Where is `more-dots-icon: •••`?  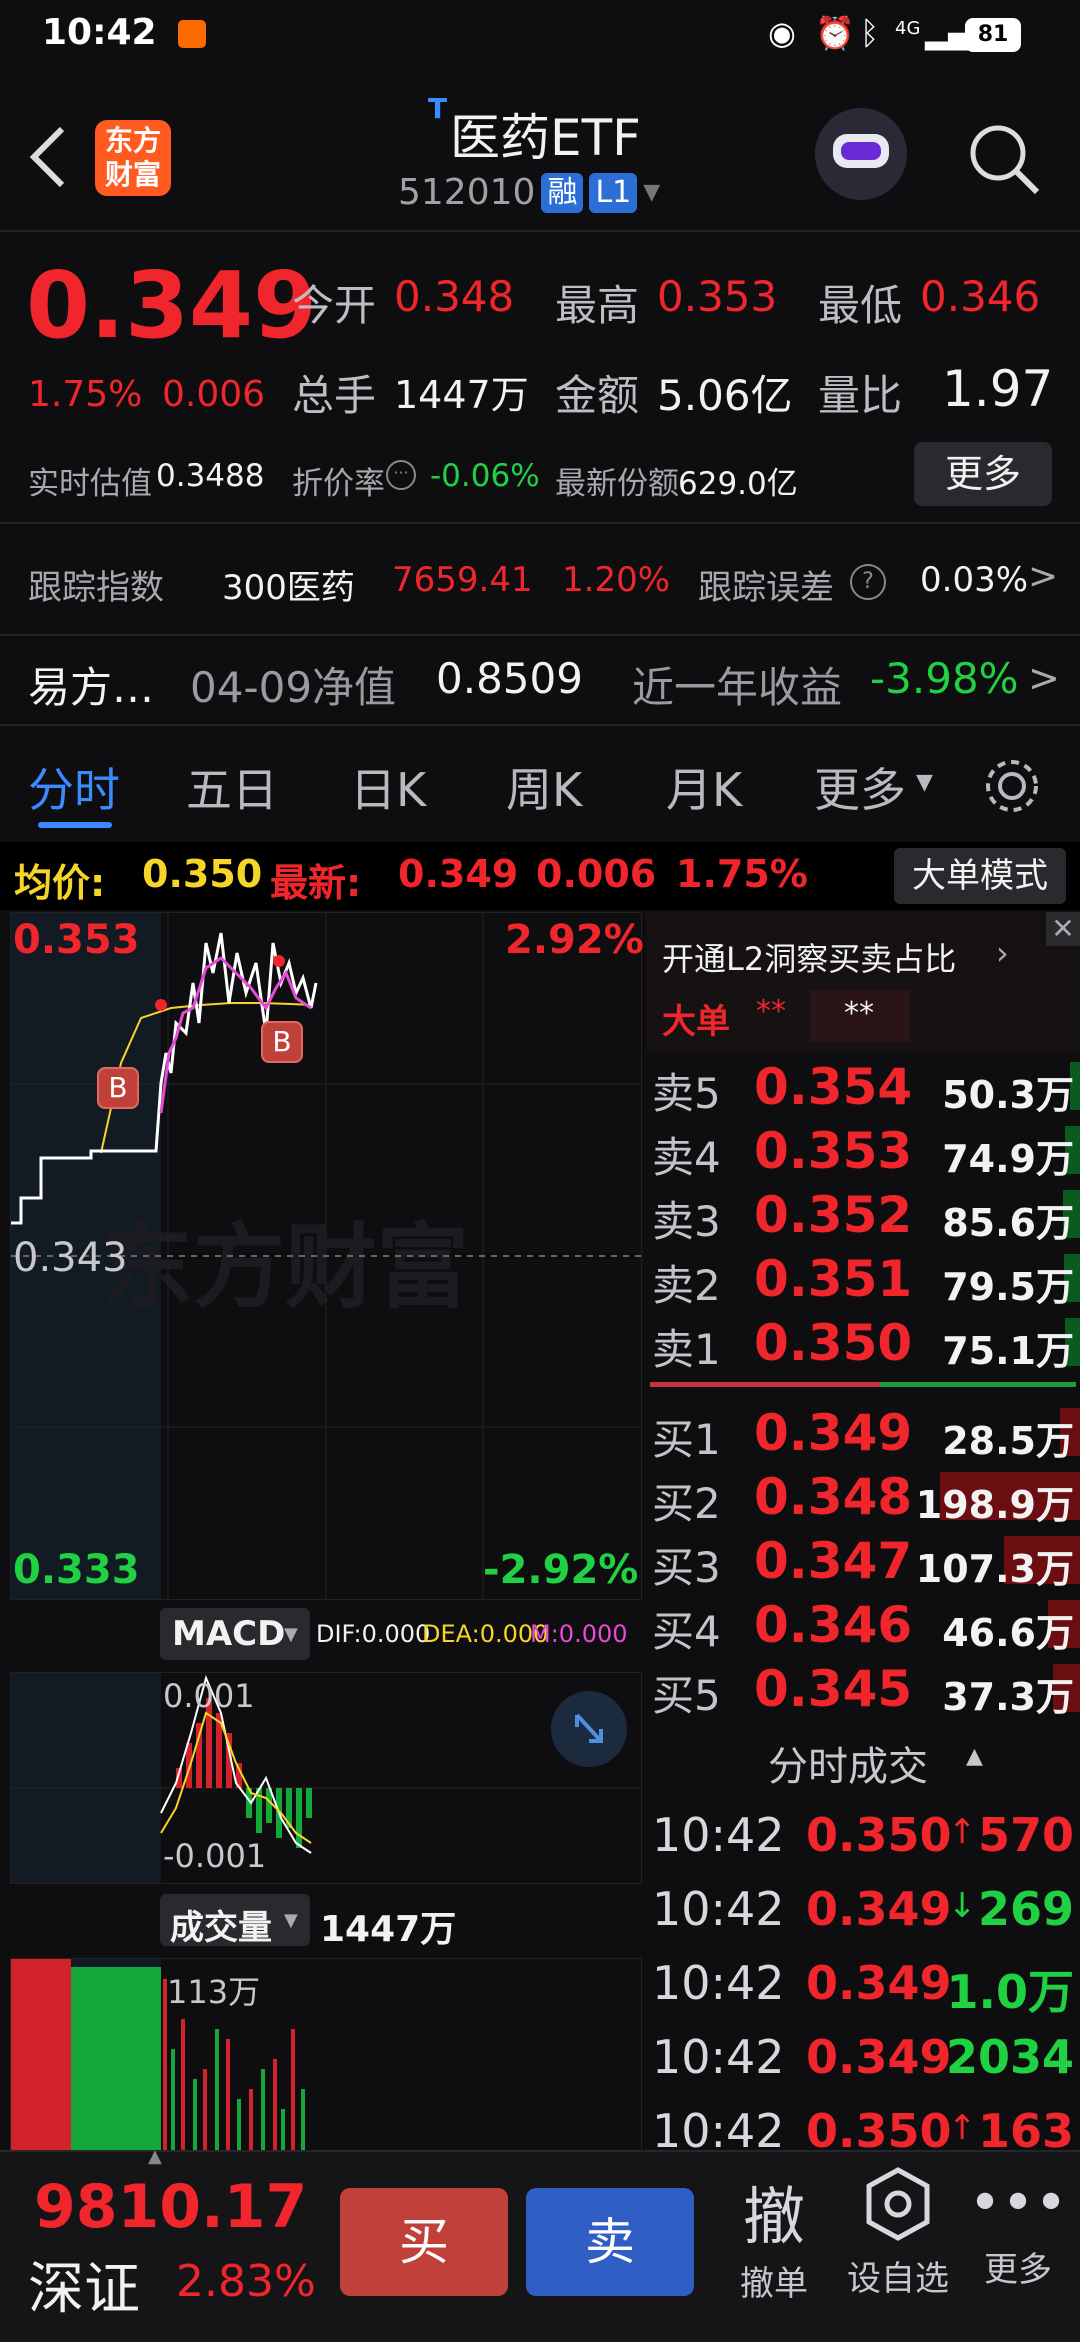 more-dots-icon: ••• is located at coordinates (1018, 2203).